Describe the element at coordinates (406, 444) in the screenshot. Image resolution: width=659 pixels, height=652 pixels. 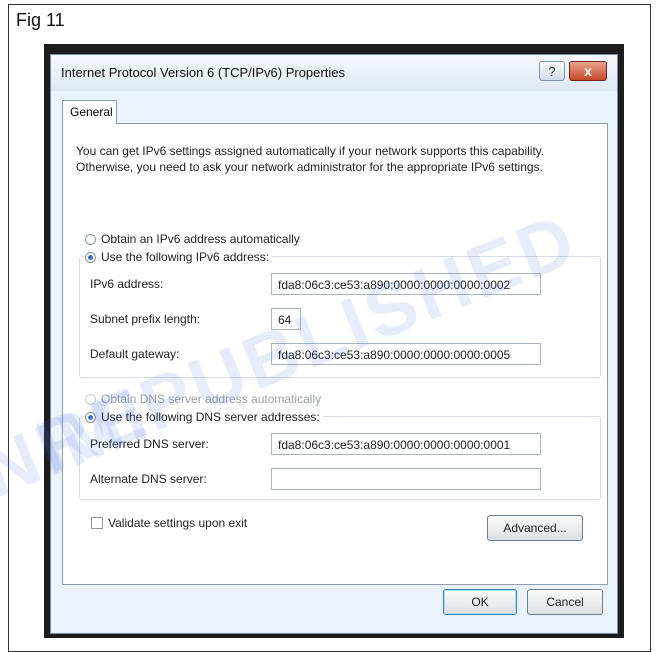
I see `preferred-dns-input: fda8:06c3:ce53:a890:0000:0000:0000:0001` at that location.